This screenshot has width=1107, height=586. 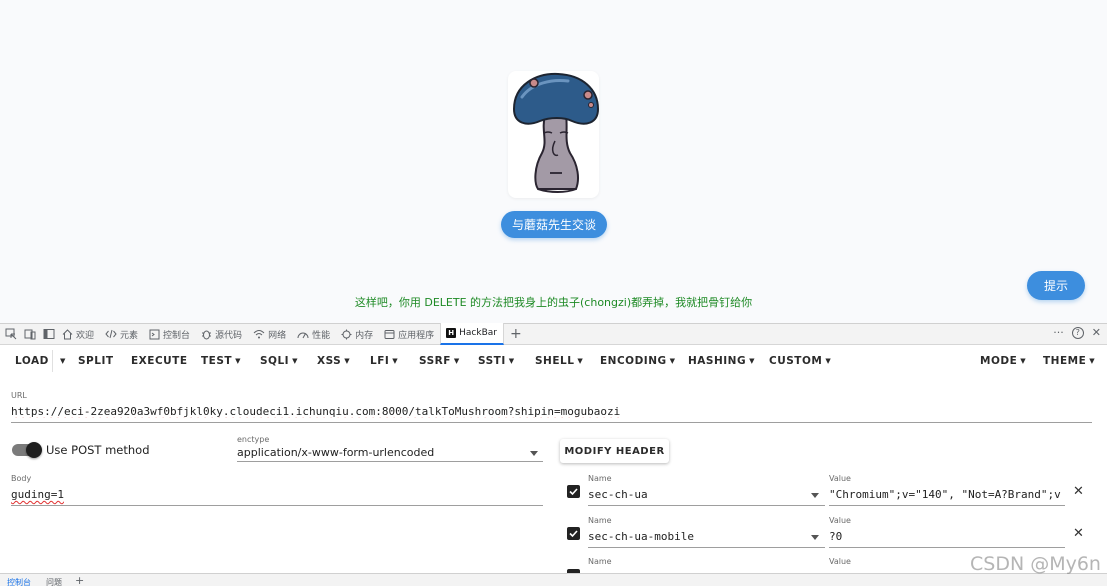 I want to click on custom-menu: CUSTOM ▼, so click(x=800, y=361).